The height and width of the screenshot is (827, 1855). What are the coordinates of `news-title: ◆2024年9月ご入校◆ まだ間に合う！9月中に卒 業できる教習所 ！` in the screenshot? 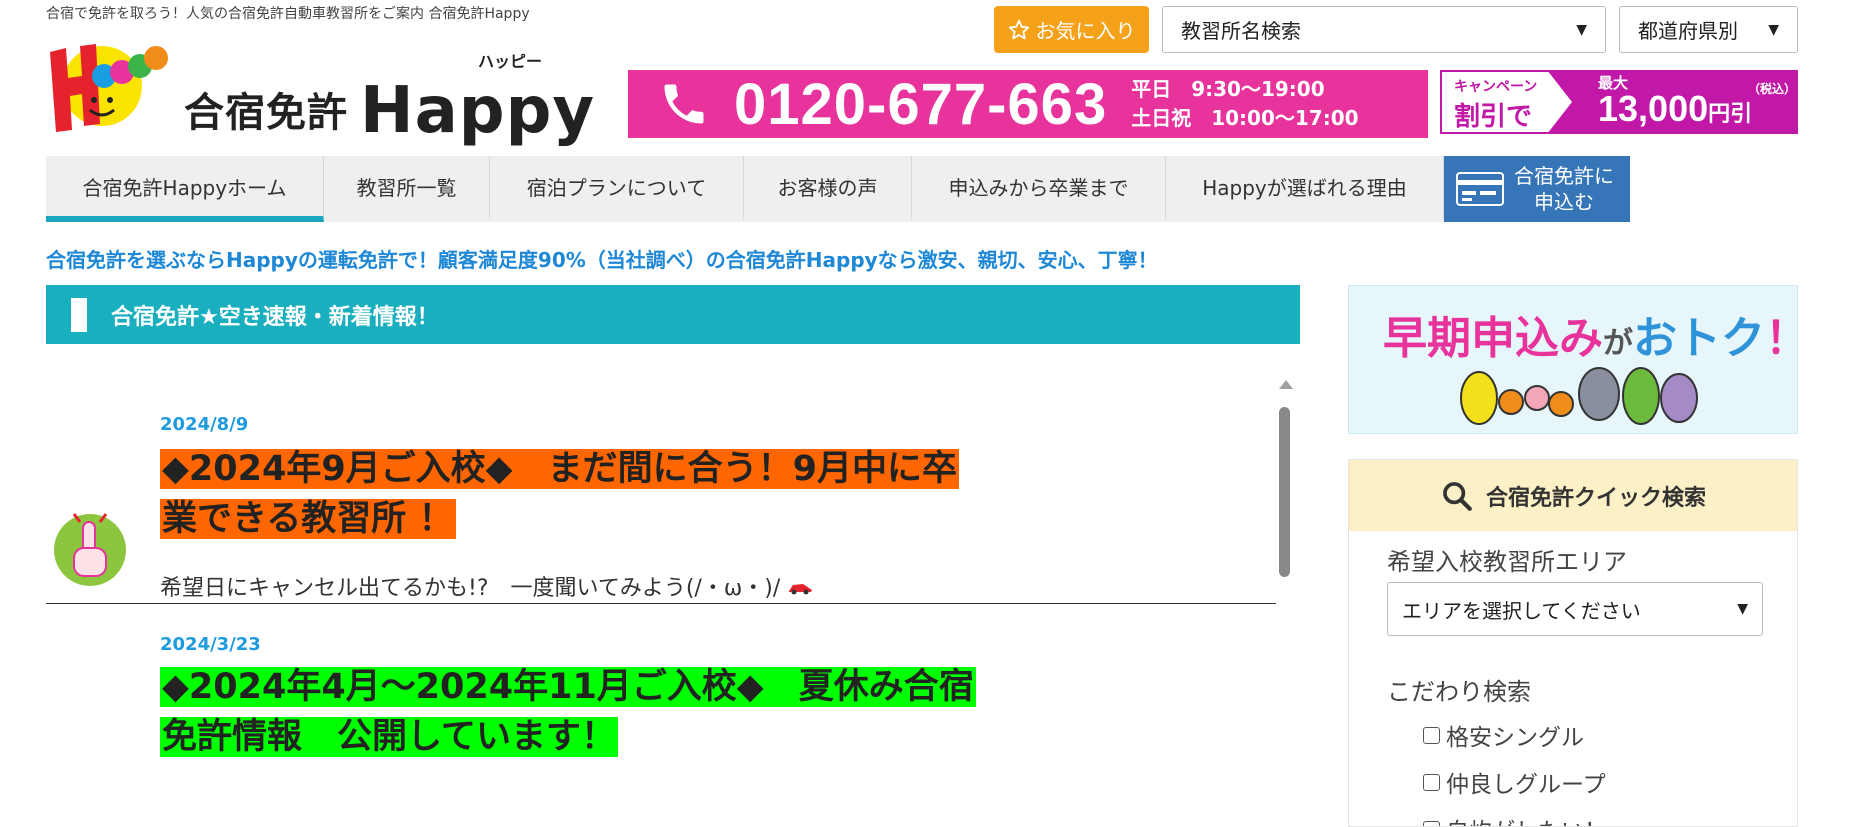 It's located at (610, 494).